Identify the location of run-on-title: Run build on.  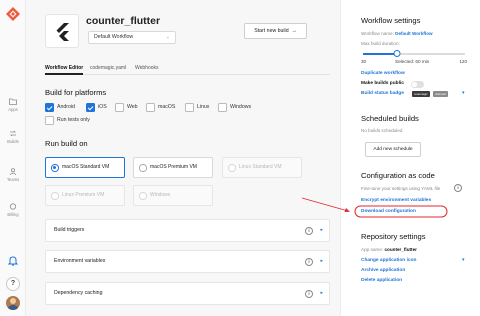
(66, 143).